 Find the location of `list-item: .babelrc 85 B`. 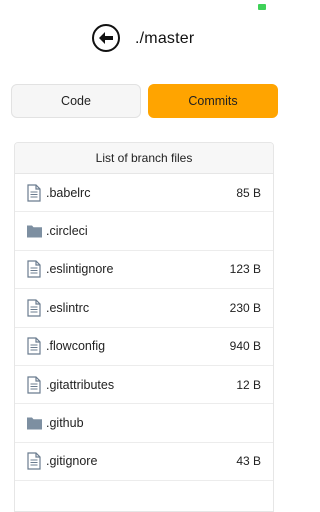

list-item: .babelrc 85 B is located at coordinates (144, 193).